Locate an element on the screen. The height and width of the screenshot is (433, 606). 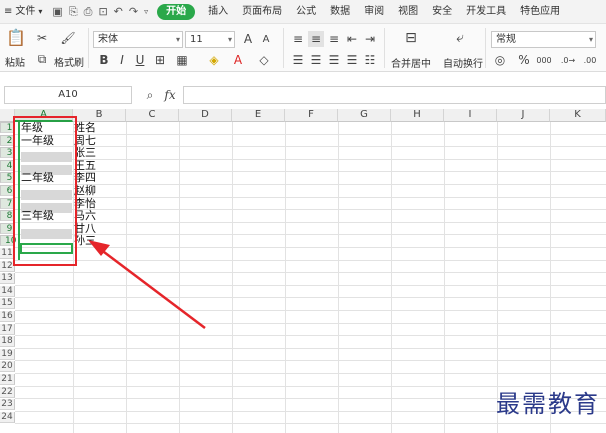
grow-font-icon: A is located at coordinates (248, 39).